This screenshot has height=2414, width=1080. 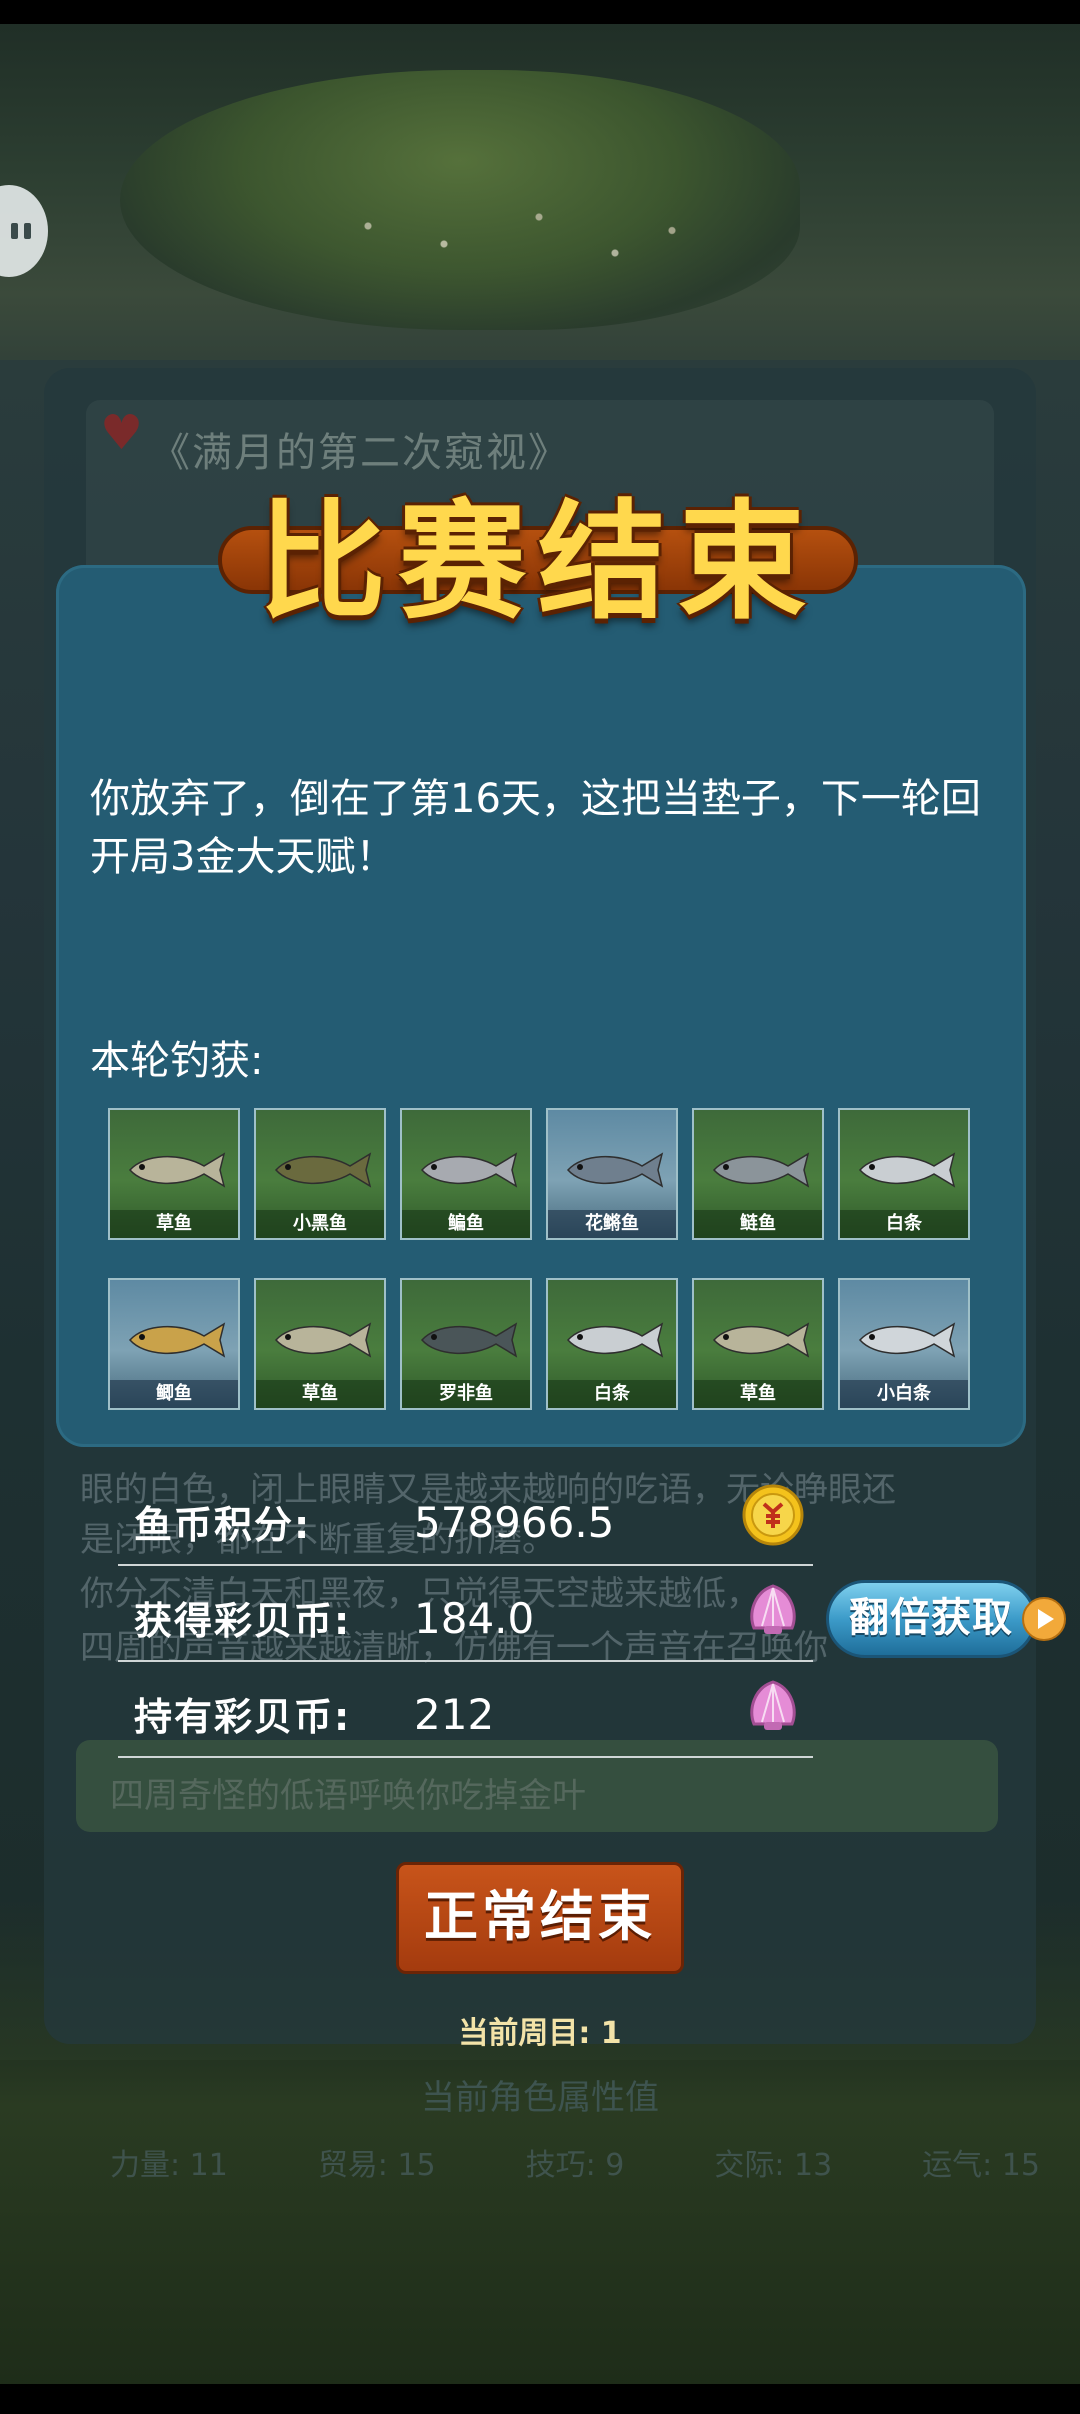 What do you see at coordinates (320, 1224) in the screenshot?
I see `fish-name: 小黑鱼` at bounding box center [320, 1224].